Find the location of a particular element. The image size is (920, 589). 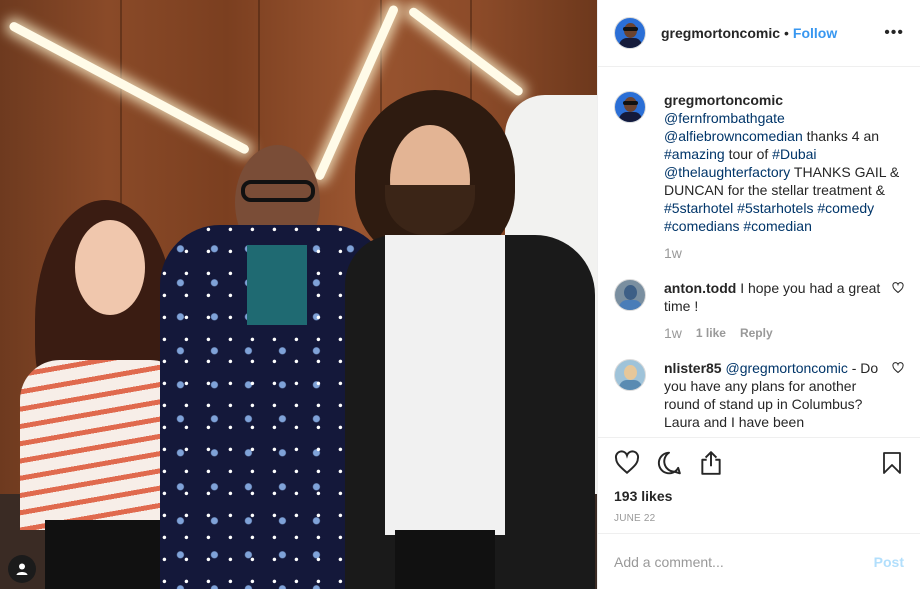

caption-fragment: tour of is located at coordinates (748, 154).